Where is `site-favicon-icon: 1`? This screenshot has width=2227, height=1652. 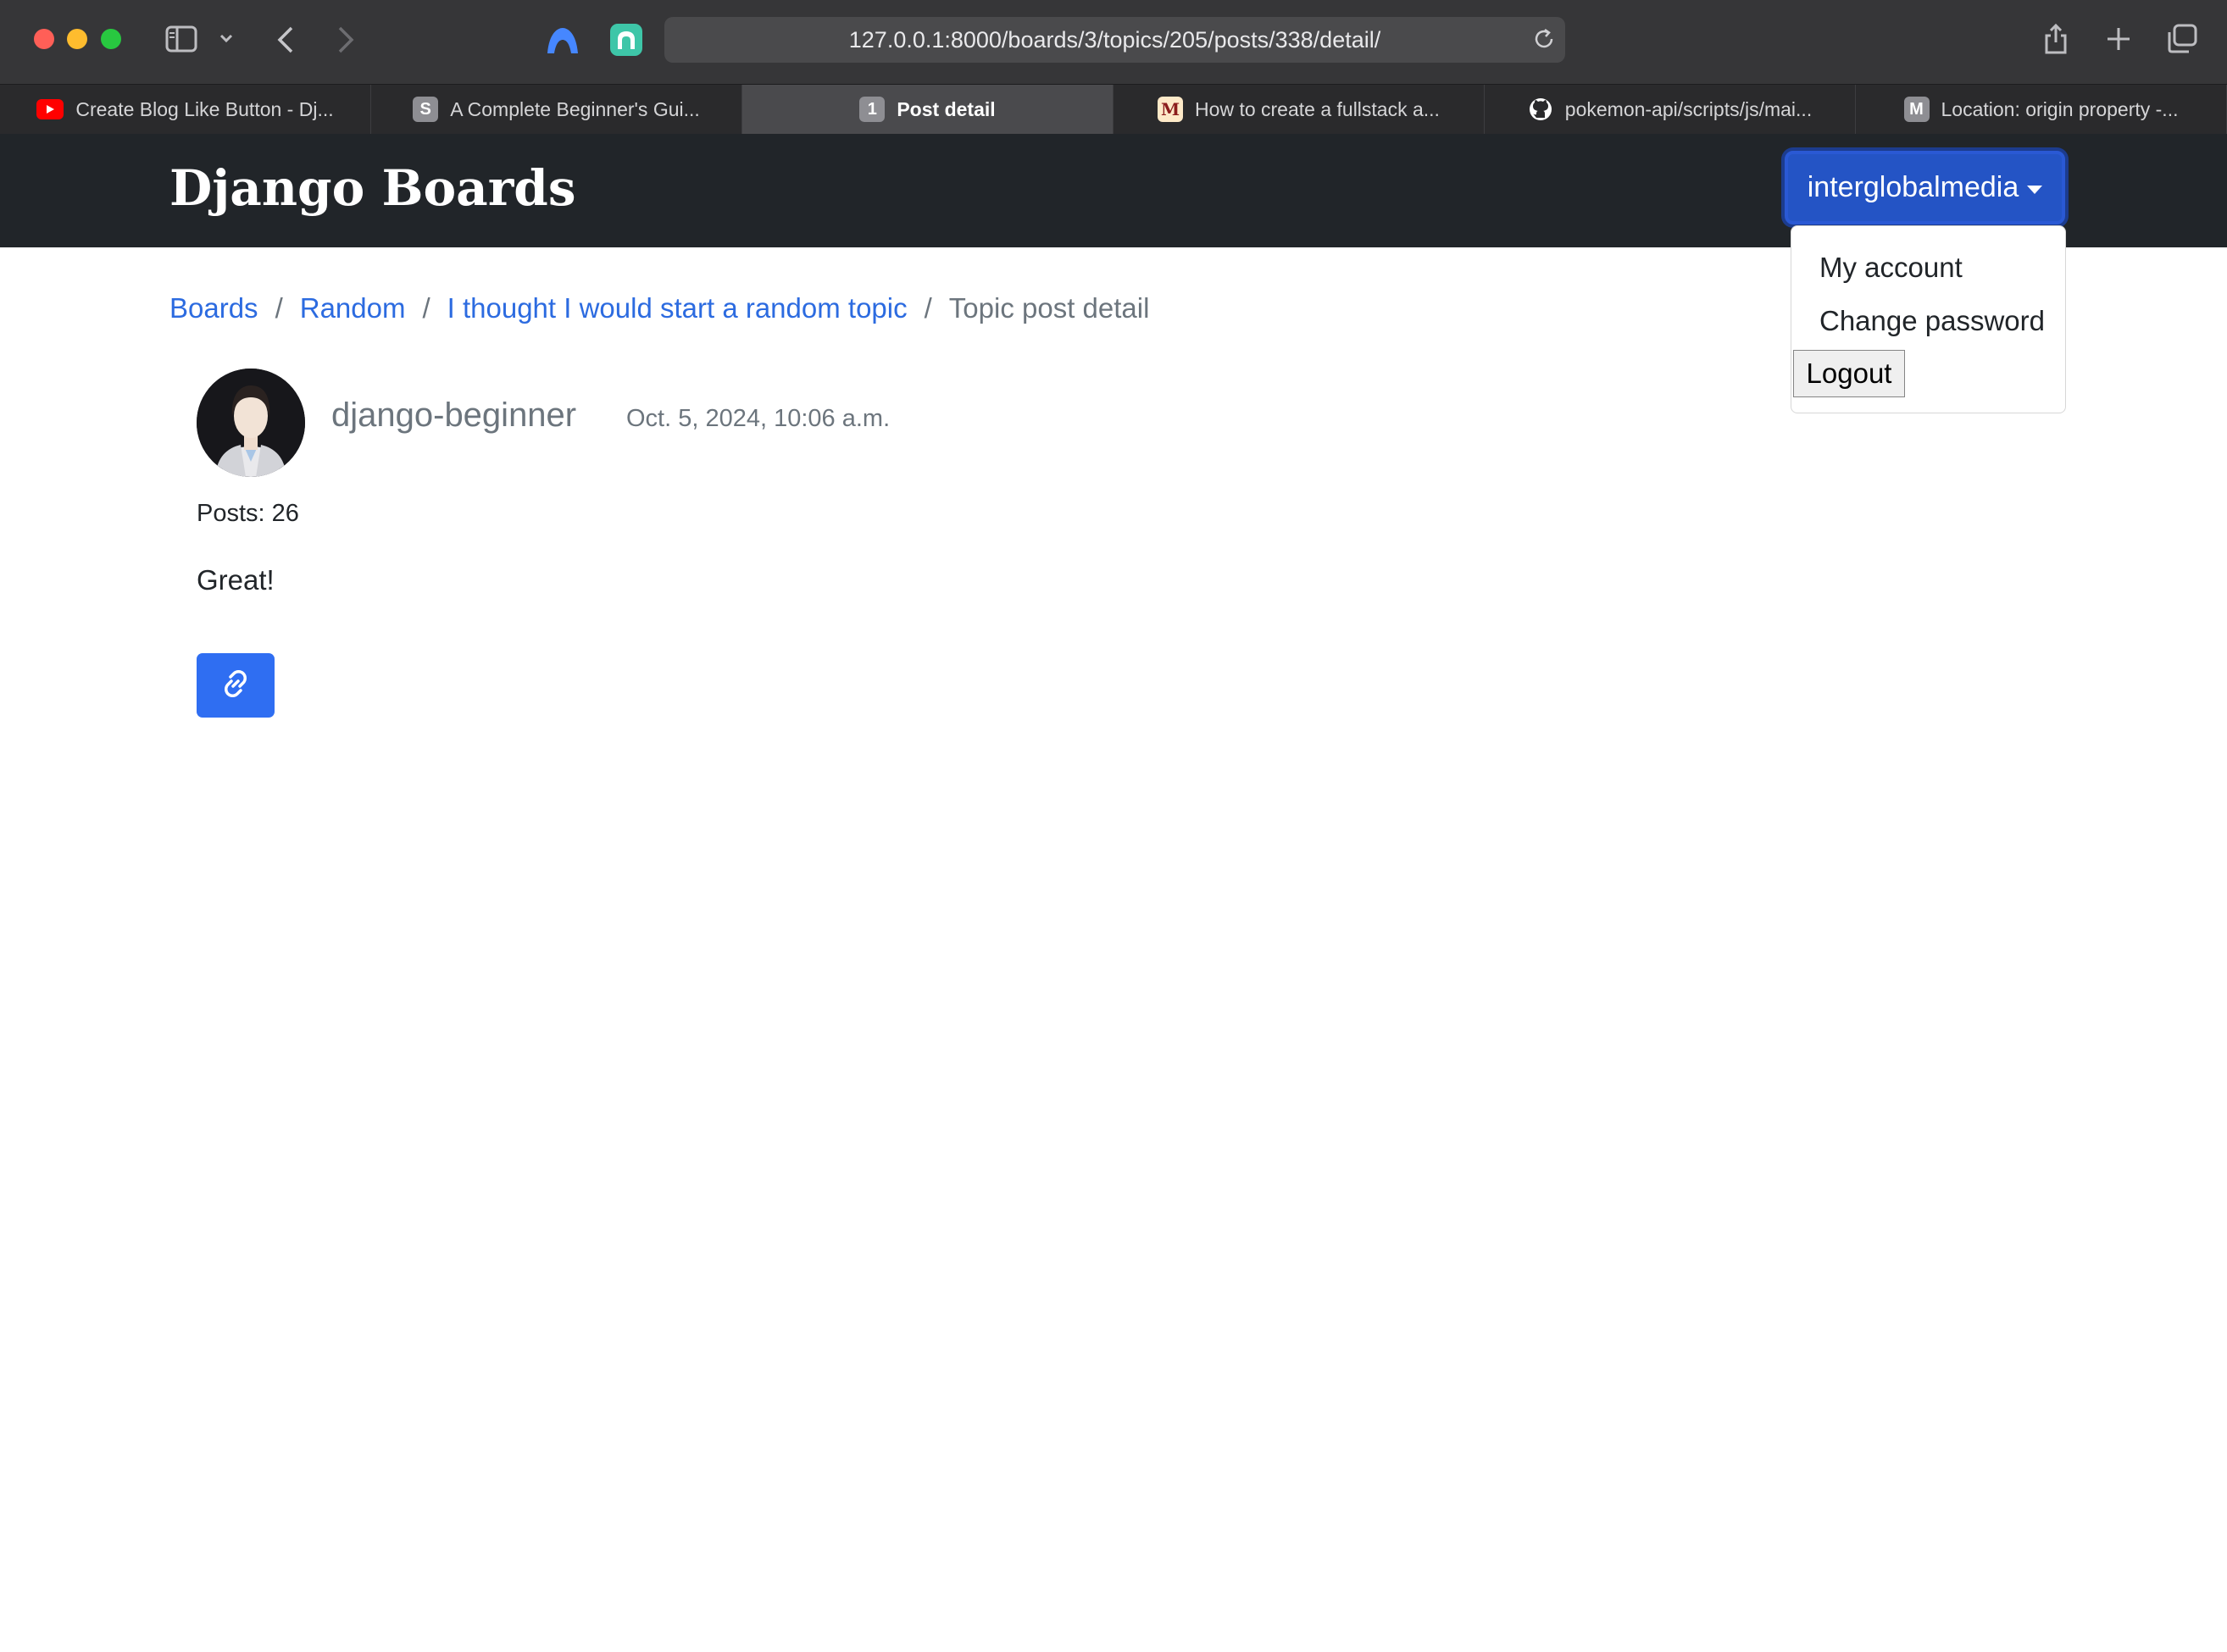
site-favicon-icon: 1 is located at coordinates (872, 109).